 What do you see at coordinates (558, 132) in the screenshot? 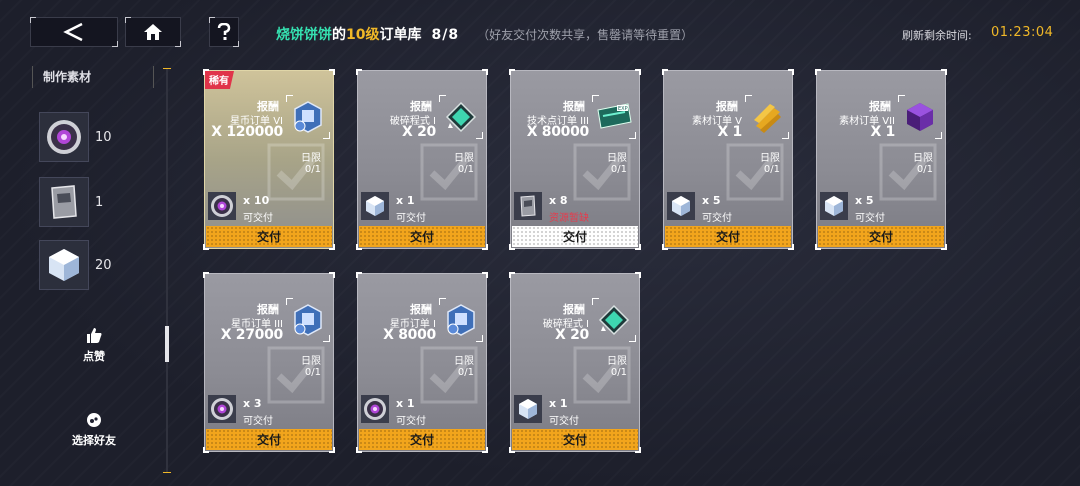
I see `reward-amount: X 80000` at bounding box center [558, 132].